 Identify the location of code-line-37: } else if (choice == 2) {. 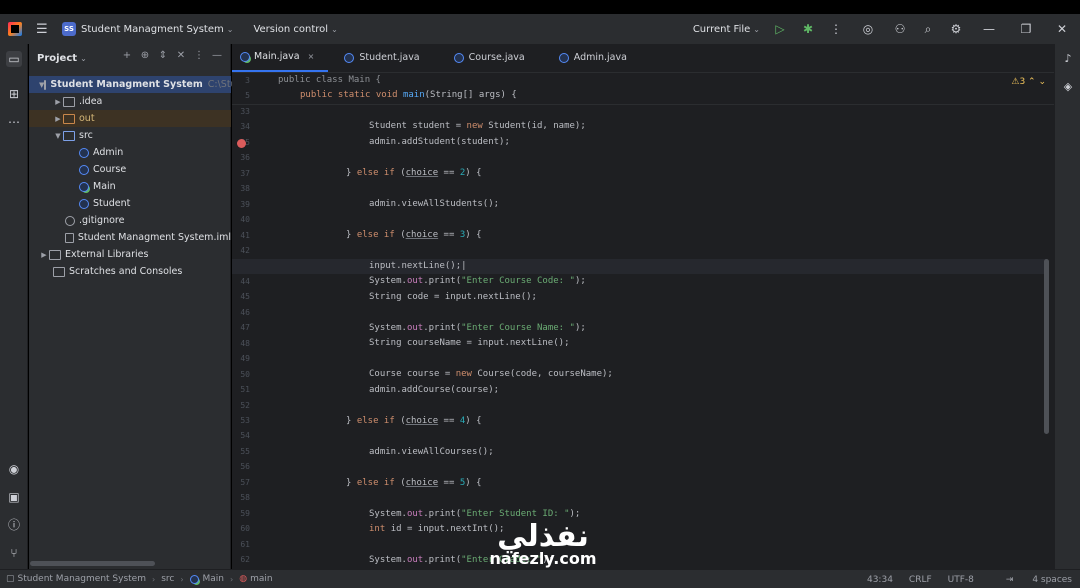
(414, 173).